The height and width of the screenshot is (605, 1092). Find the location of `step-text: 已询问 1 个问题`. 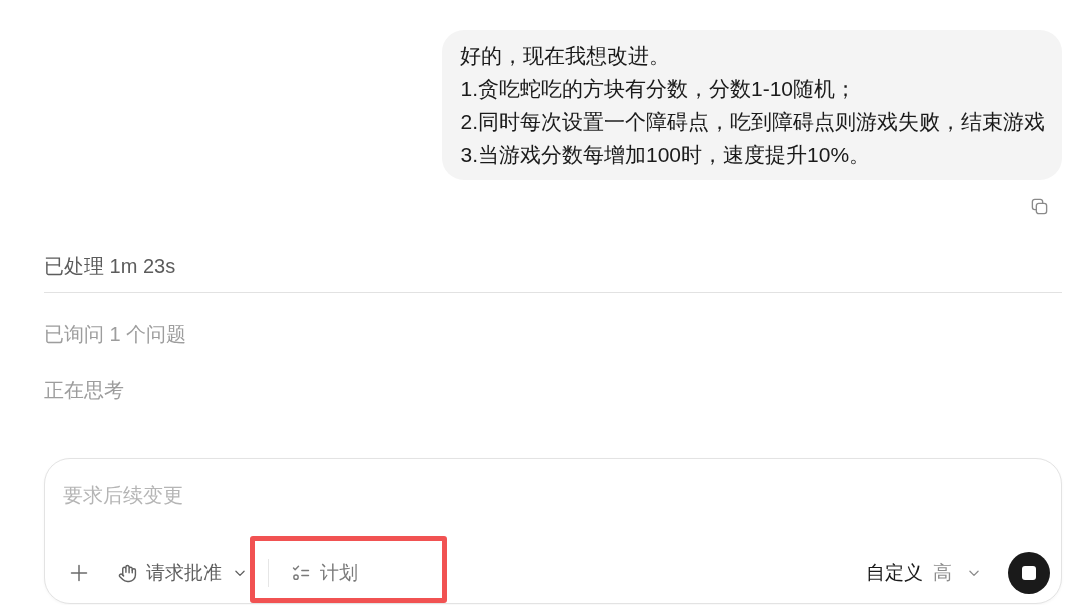

step-text: 已询问 1 个问题 is located at coordinates (115, 334).